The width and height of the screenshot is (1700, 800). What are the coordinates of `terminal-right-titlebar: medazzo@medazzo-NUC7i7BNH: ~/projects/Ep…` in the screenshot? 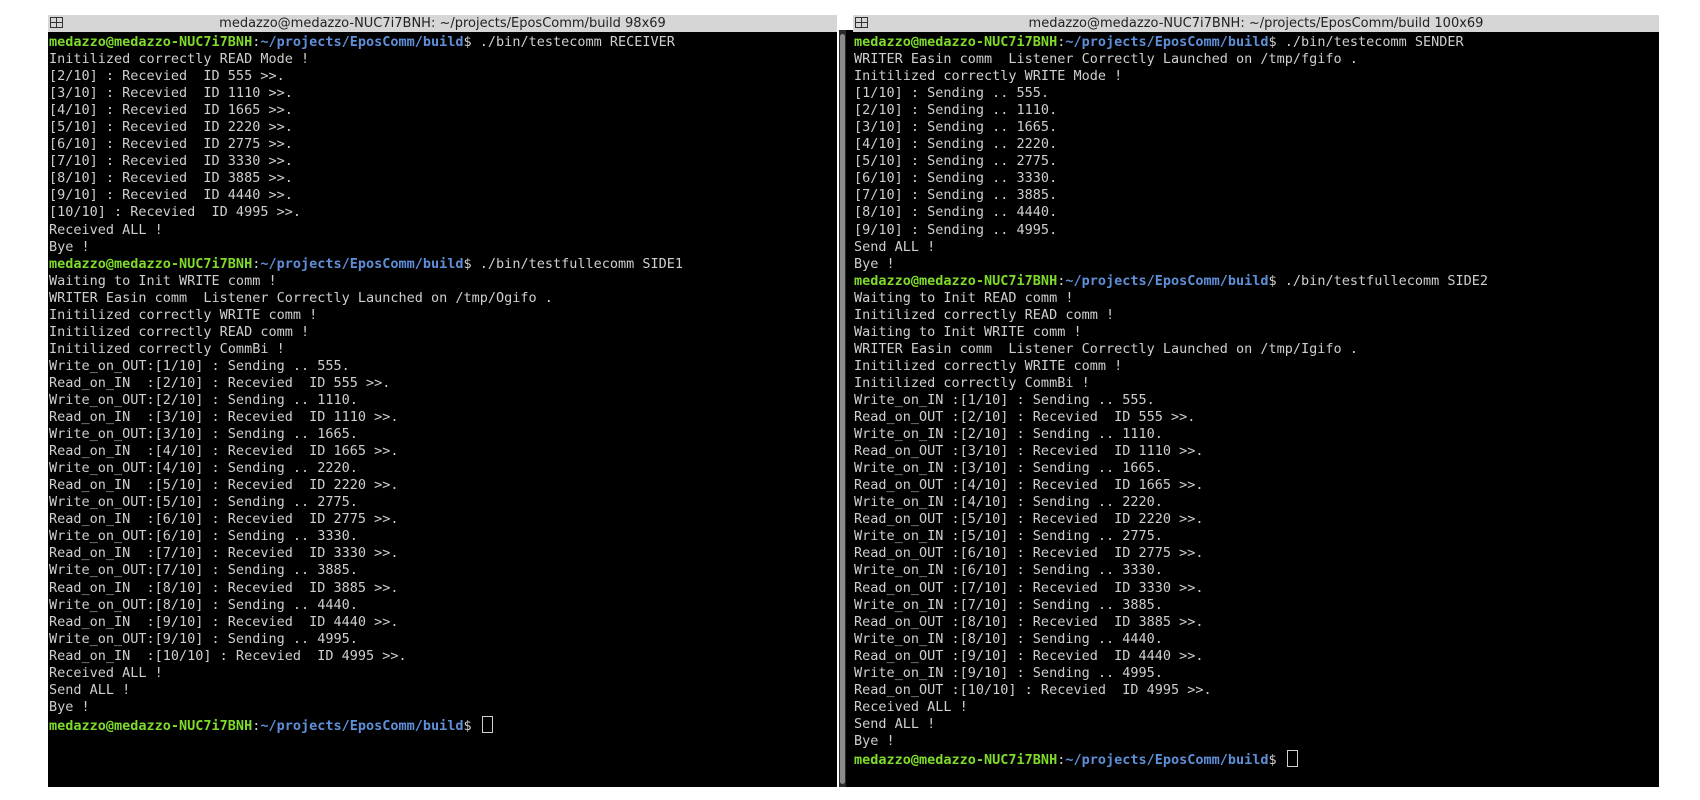 It's located at (1256, 23).